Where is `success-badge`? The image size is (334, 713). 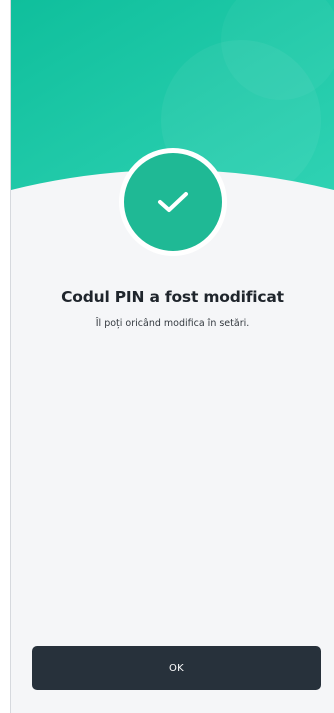
success-badge is located at coordinates (173, 202).